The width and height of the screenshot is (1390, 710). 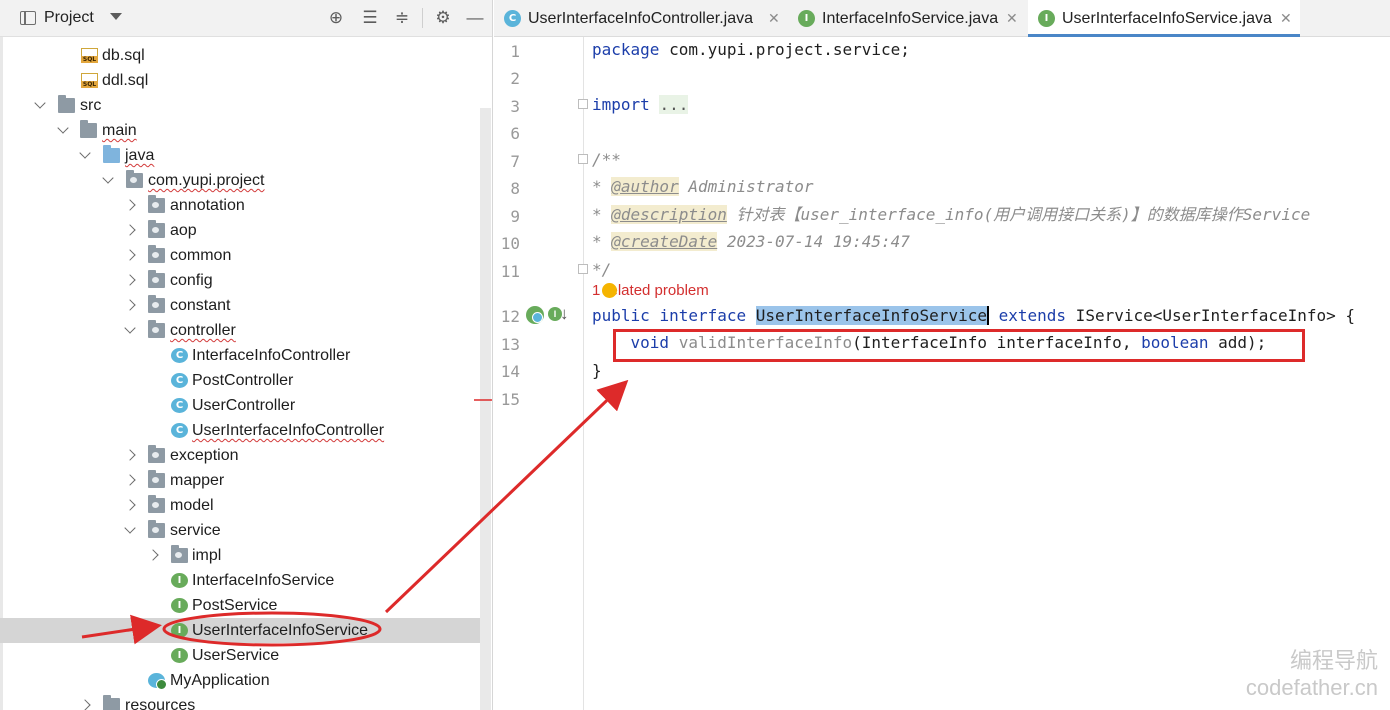 I want to click on tree-row-common: common, so click(x=240, y=255).